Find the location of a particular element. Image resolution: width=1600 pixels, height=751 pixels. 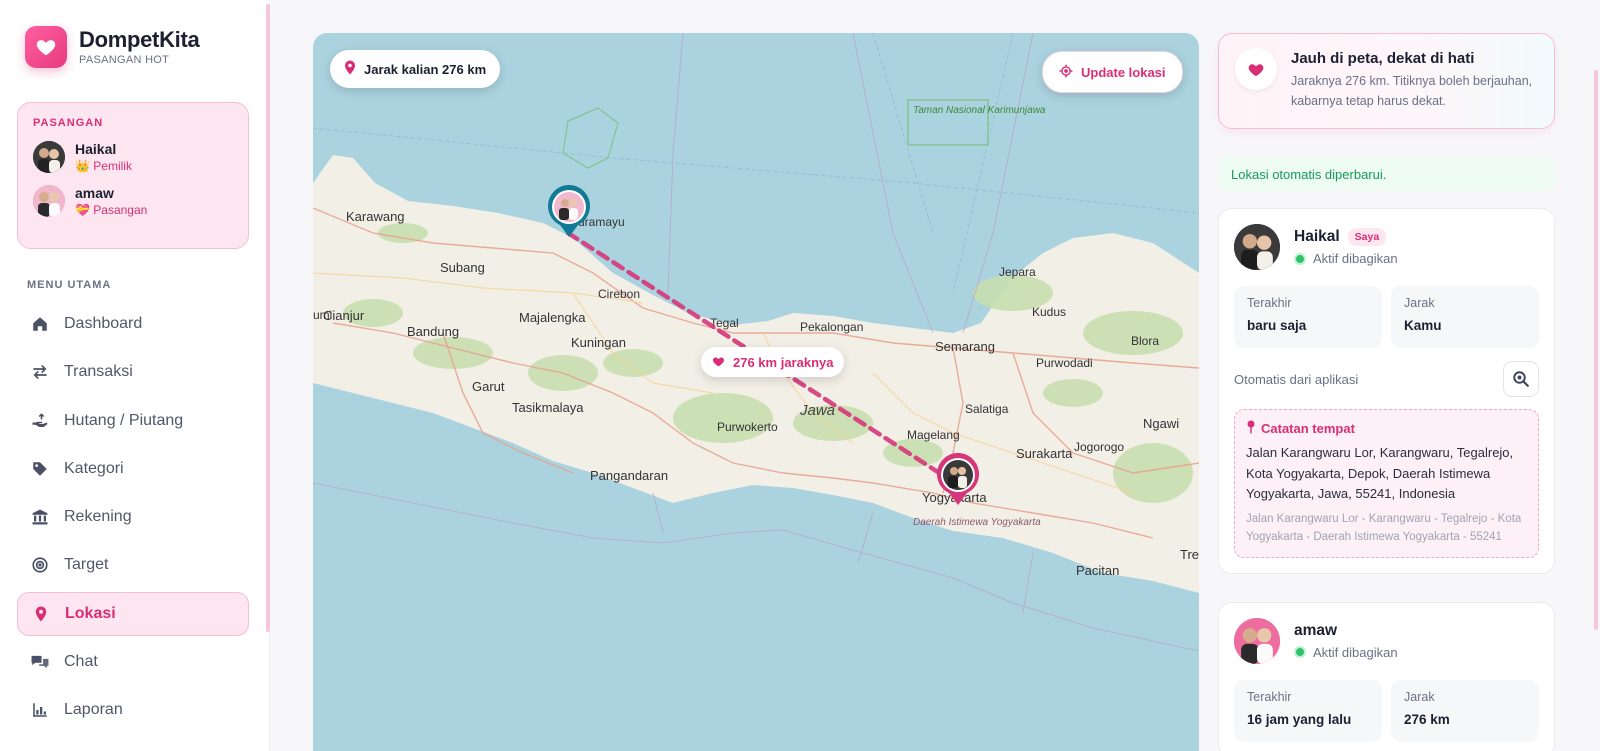

last-updated-stat: Terakhir baru saja is located at coordinates (1308, 317).